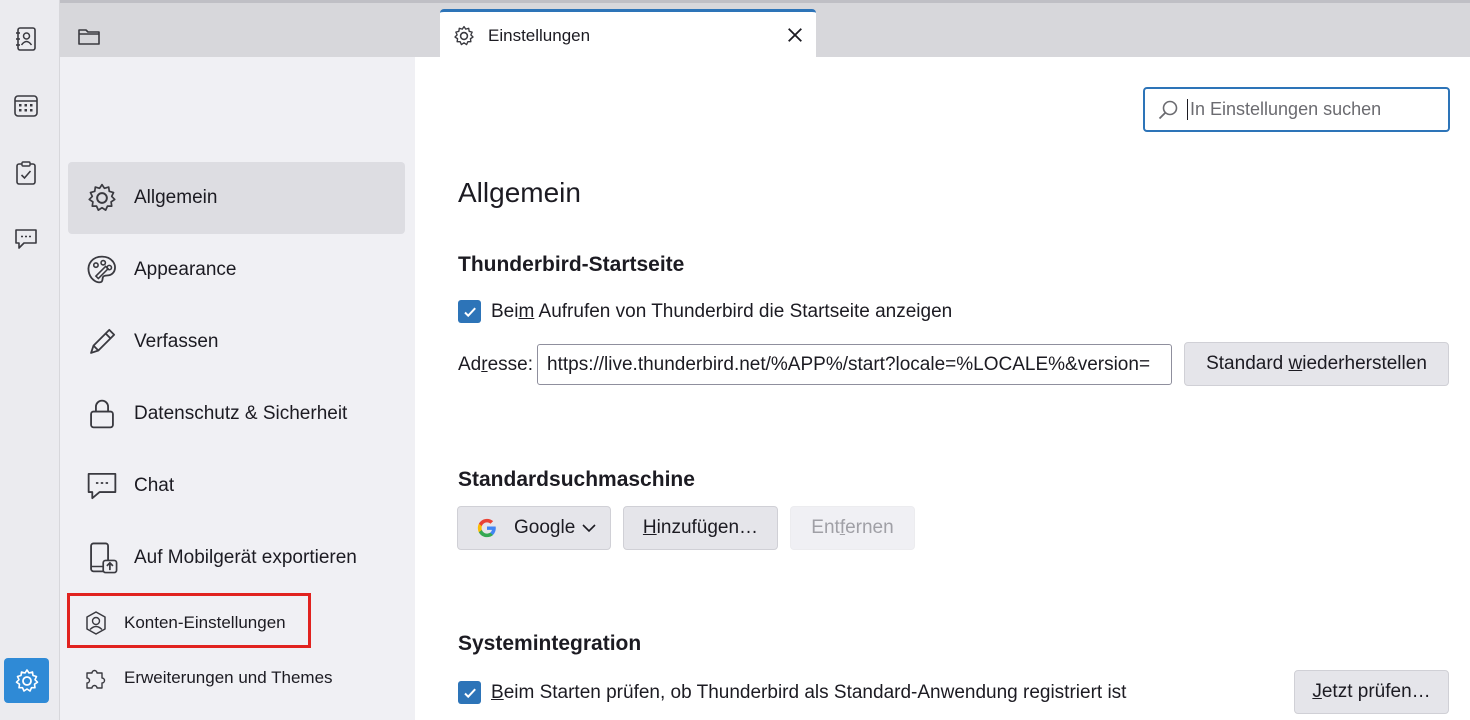 This screenshot has width=1470, height=720. I want to click on sidebar-item-privacy-security: Datenschutz & Sicherheit, so click(236, 414).